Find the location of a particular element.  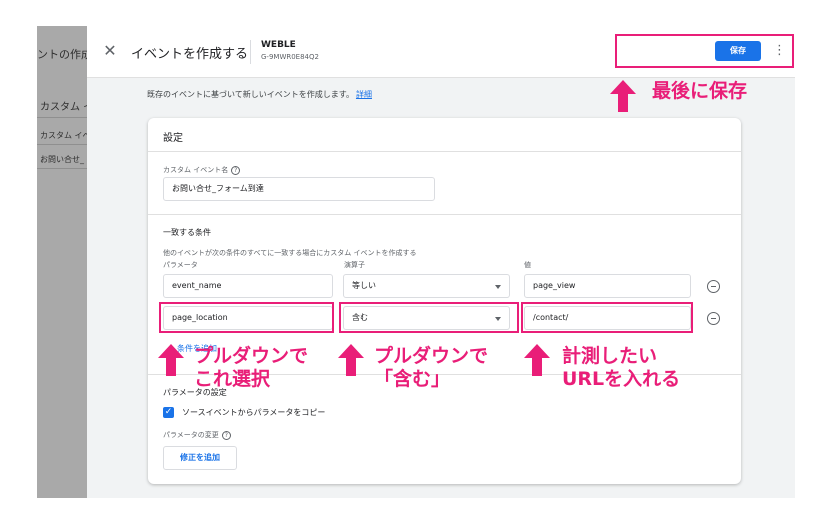

annotation-line: 計測したい is located at coordinates (610, 356).